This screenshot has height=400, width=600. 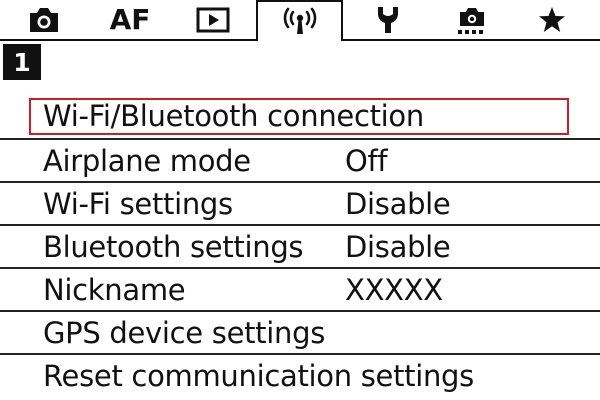 I want to click on menu-item-wifi-bluetooth-connection: Wi-Fi/Bluetooth connection, so click(x=300, y=116).